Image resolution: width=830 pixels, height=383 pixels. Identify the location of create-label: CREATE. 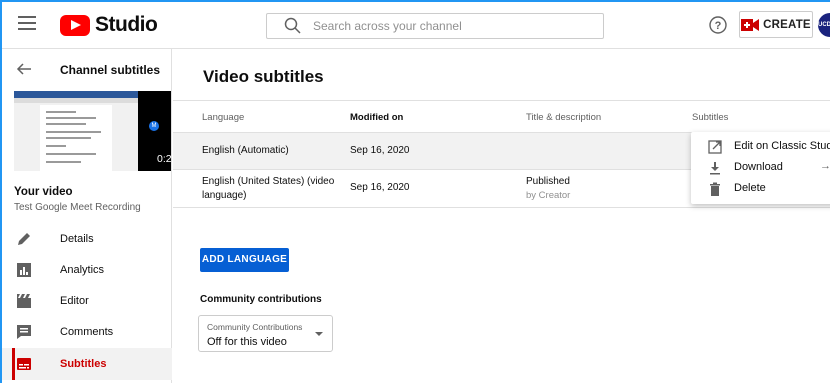
(787, 24).